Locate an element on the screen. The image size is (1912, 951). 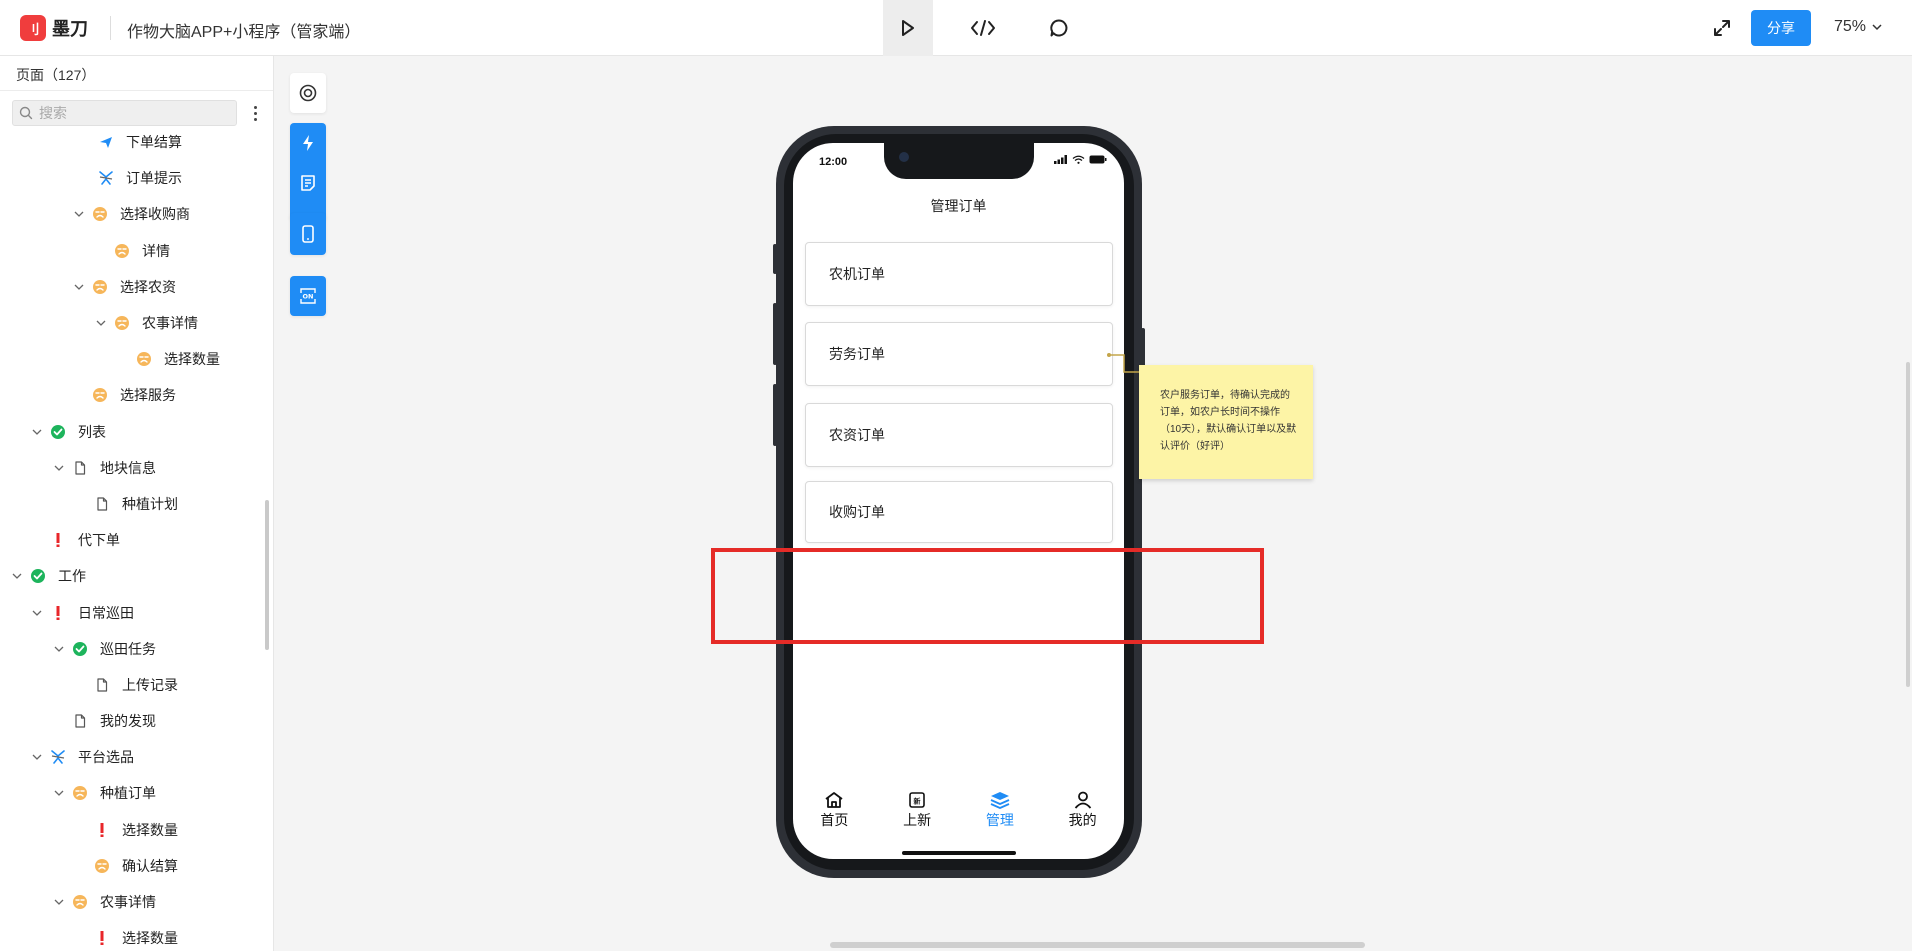
tree-item-xuanzeshuliang-3: 选择数量 is located at coordinates (136, 935).